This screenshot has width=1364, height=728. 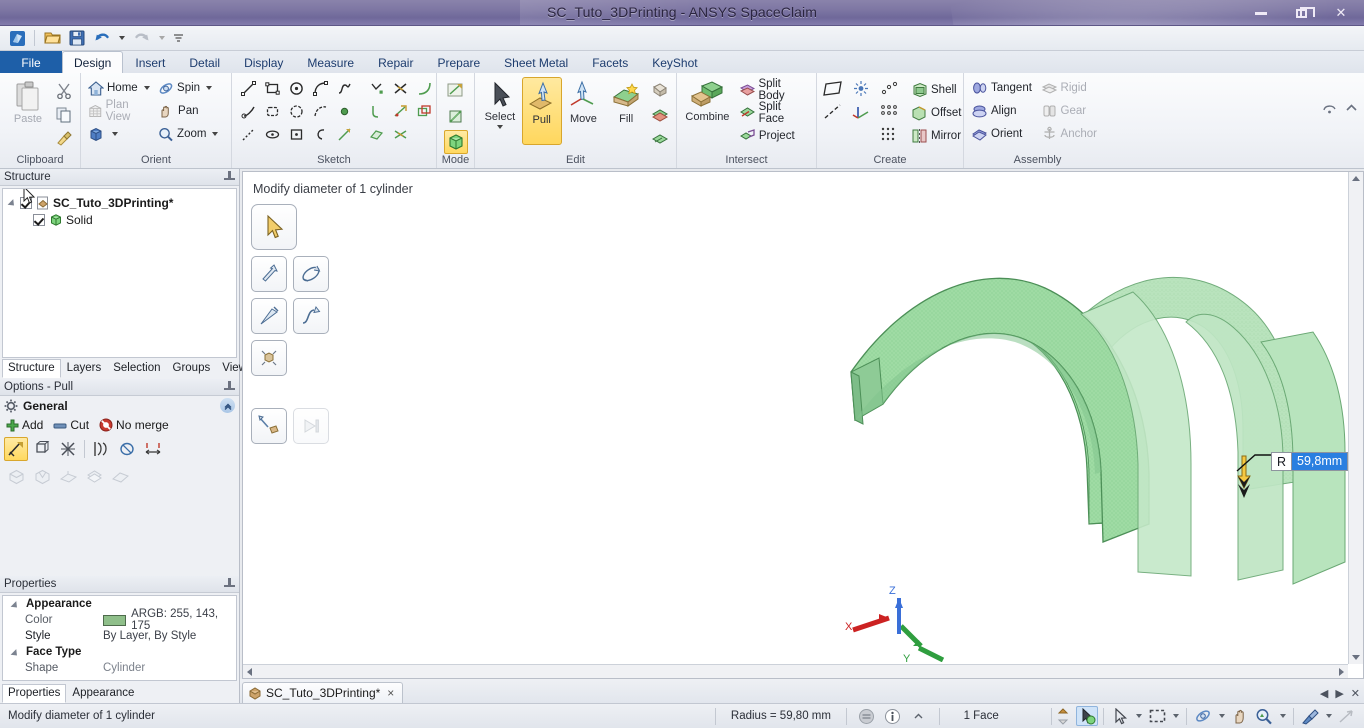 I want to click on tab-sheet-metal: Sheet Metal, so click(x=536, y=62).